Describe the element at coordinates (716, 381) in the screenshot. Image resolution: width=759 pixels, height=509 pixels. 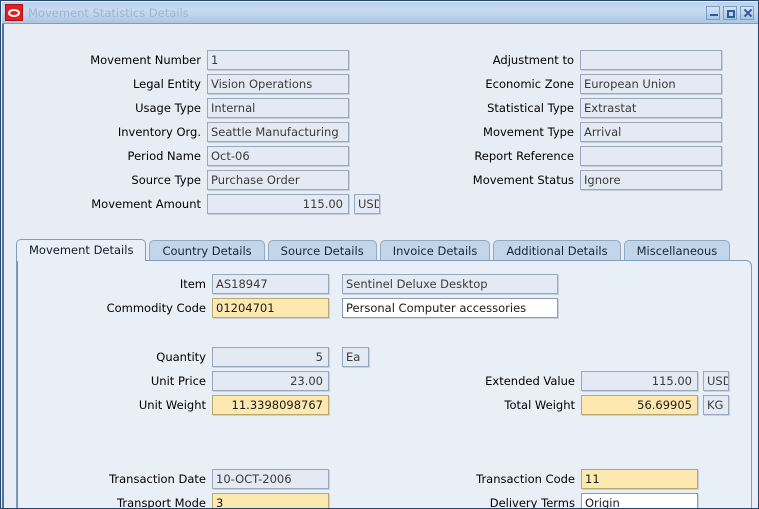
I see `input-extended-value-currency: USD` at that location.